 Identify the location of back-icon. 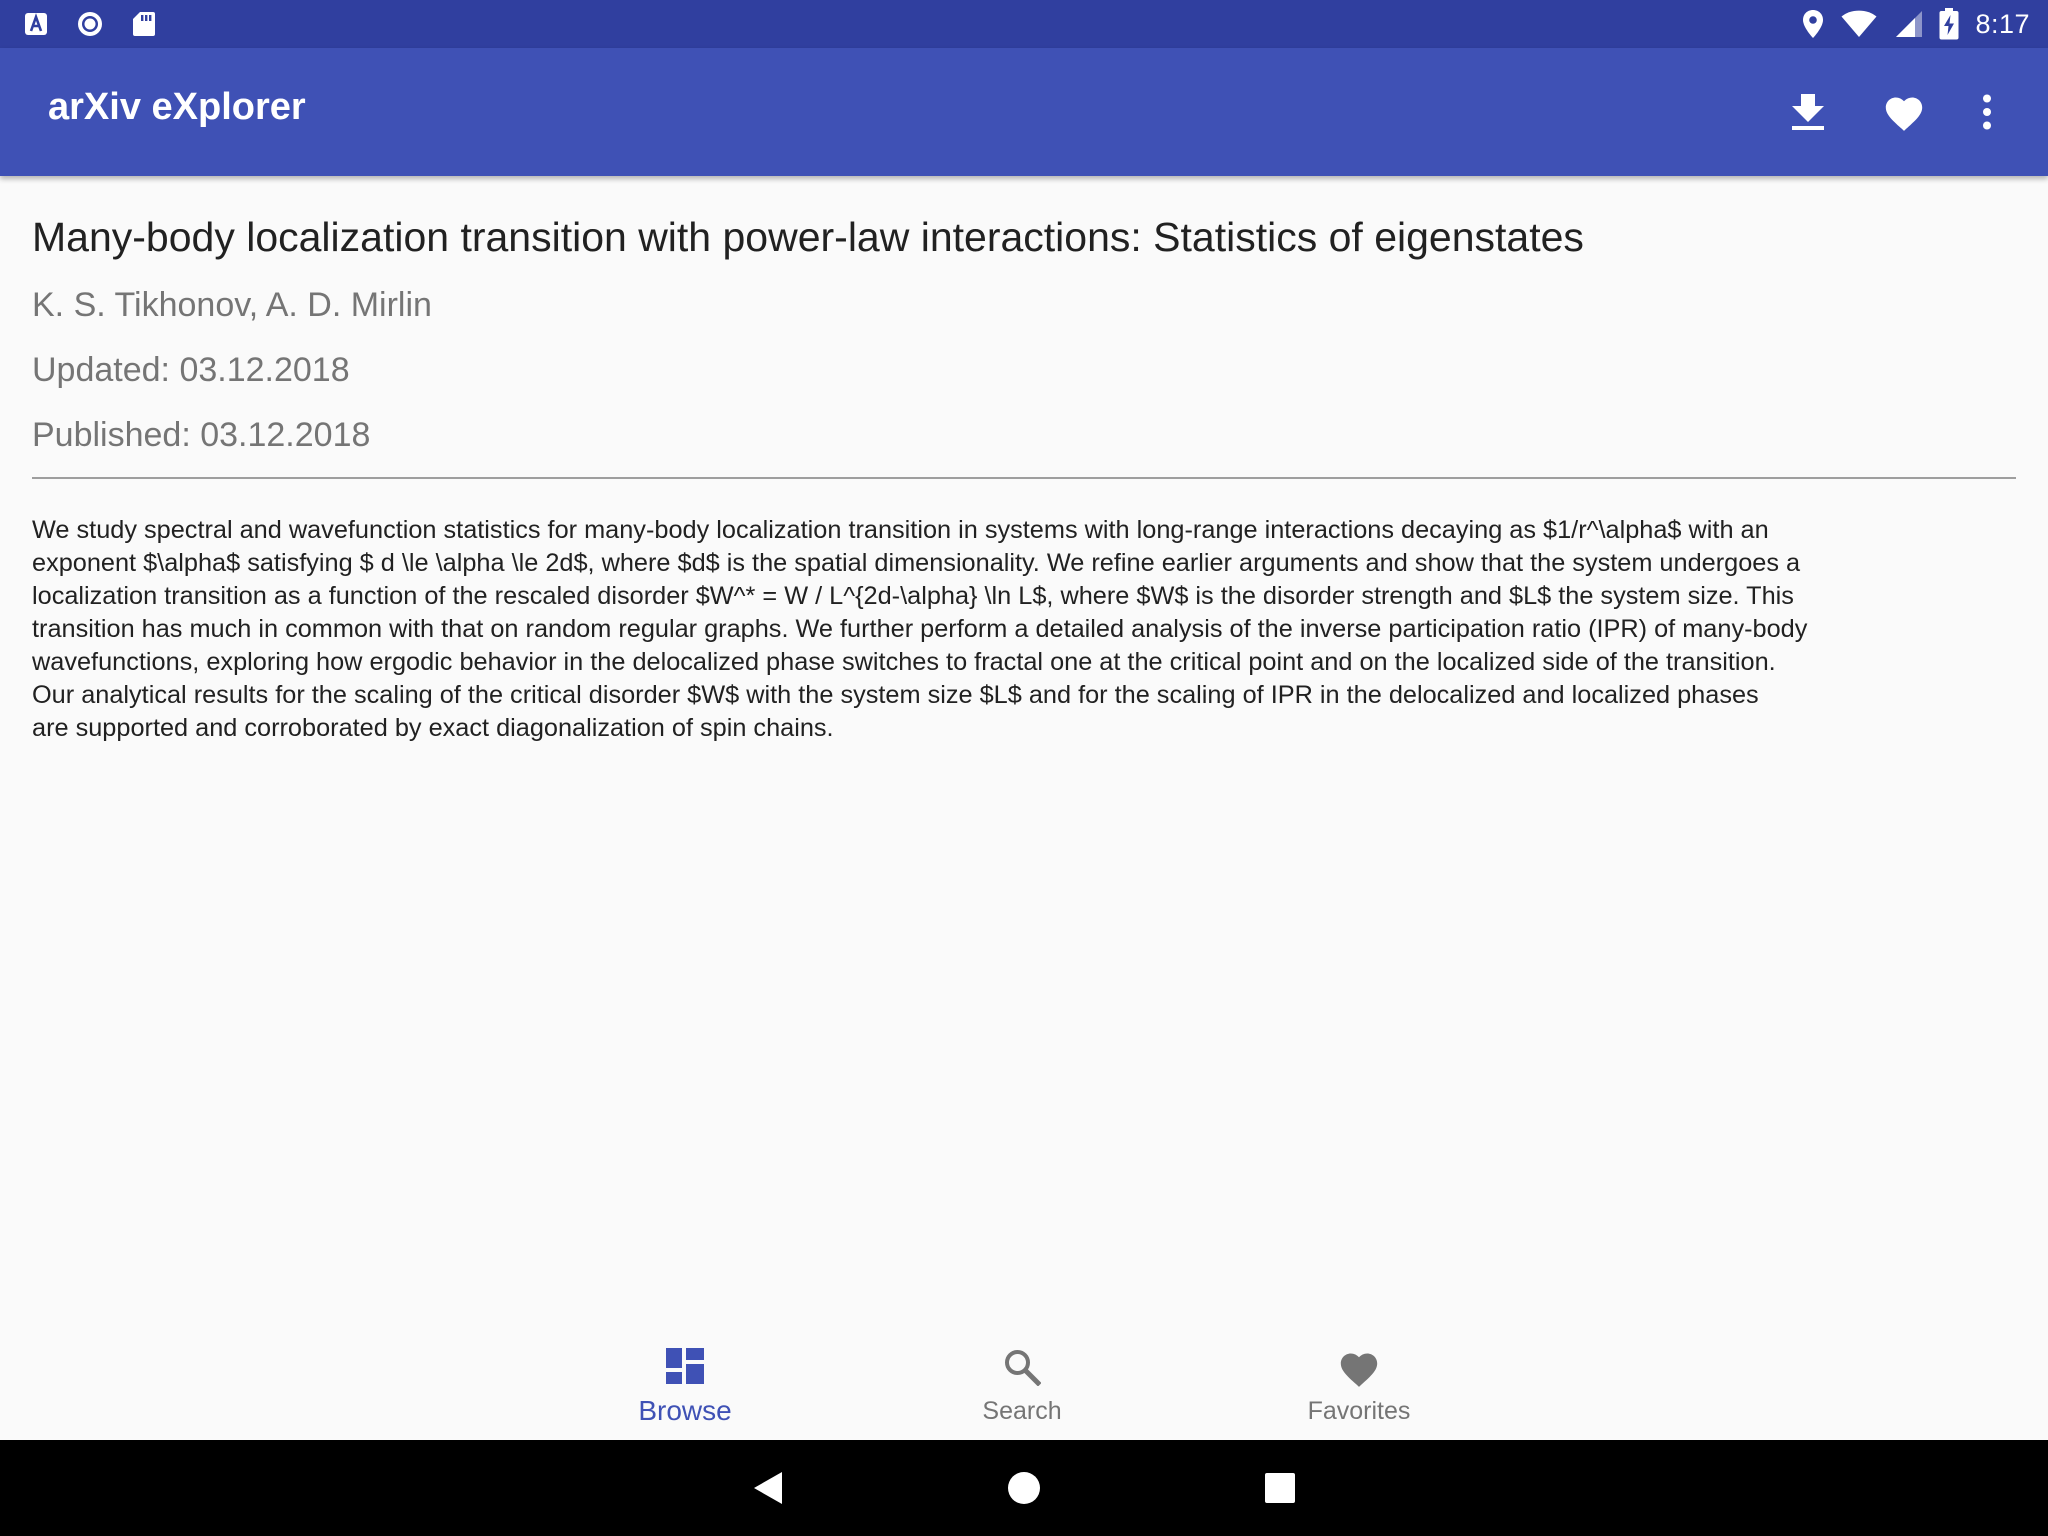
(768, 1488).